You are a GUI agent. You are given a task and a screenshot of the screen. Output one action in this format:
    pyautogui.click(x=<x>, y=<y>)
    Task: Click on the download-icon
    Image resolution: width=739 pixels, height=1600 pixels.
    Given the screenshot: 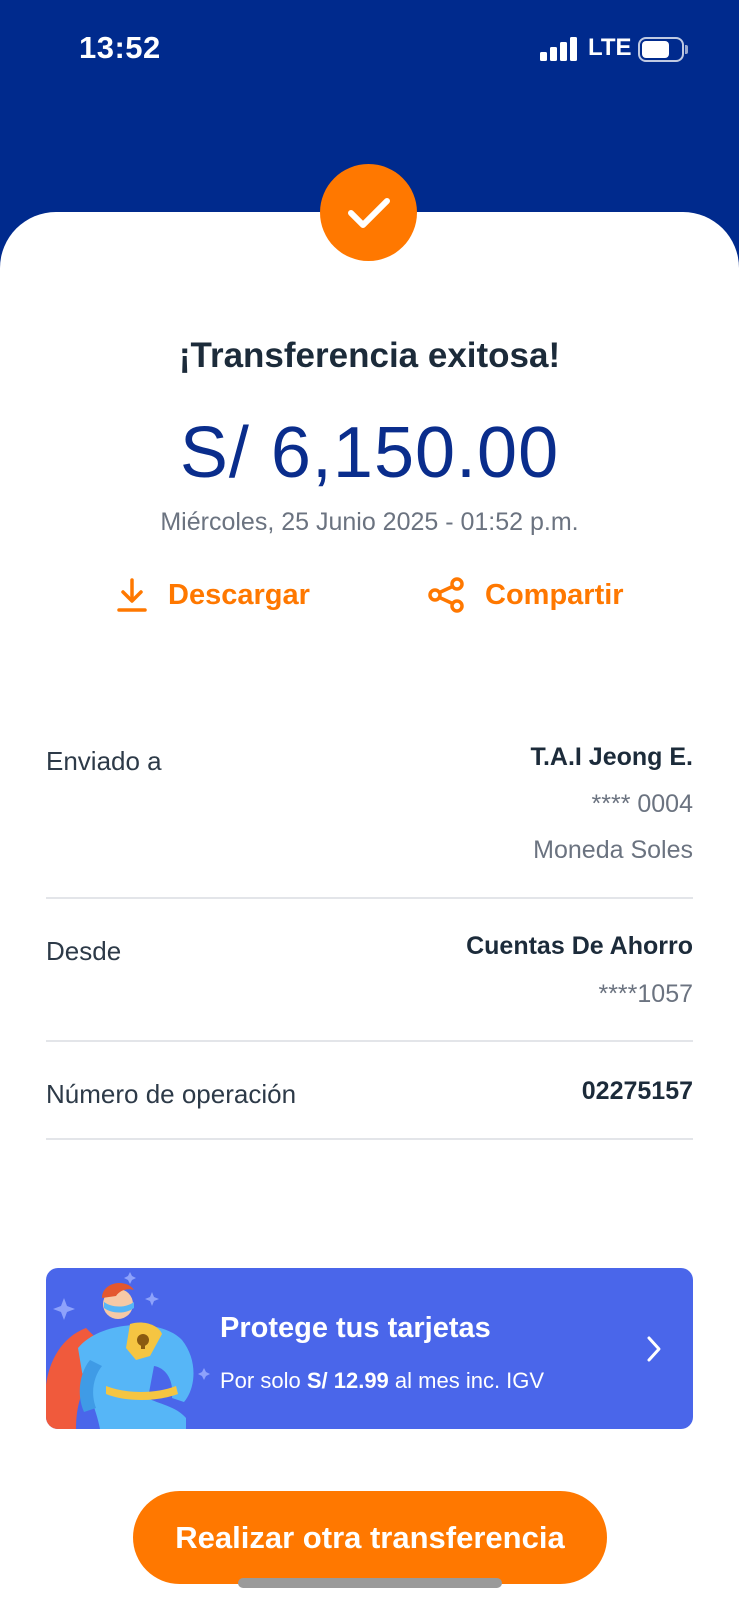 What is the action you would take?
    pyautogui.click(x=132, y=595)
    